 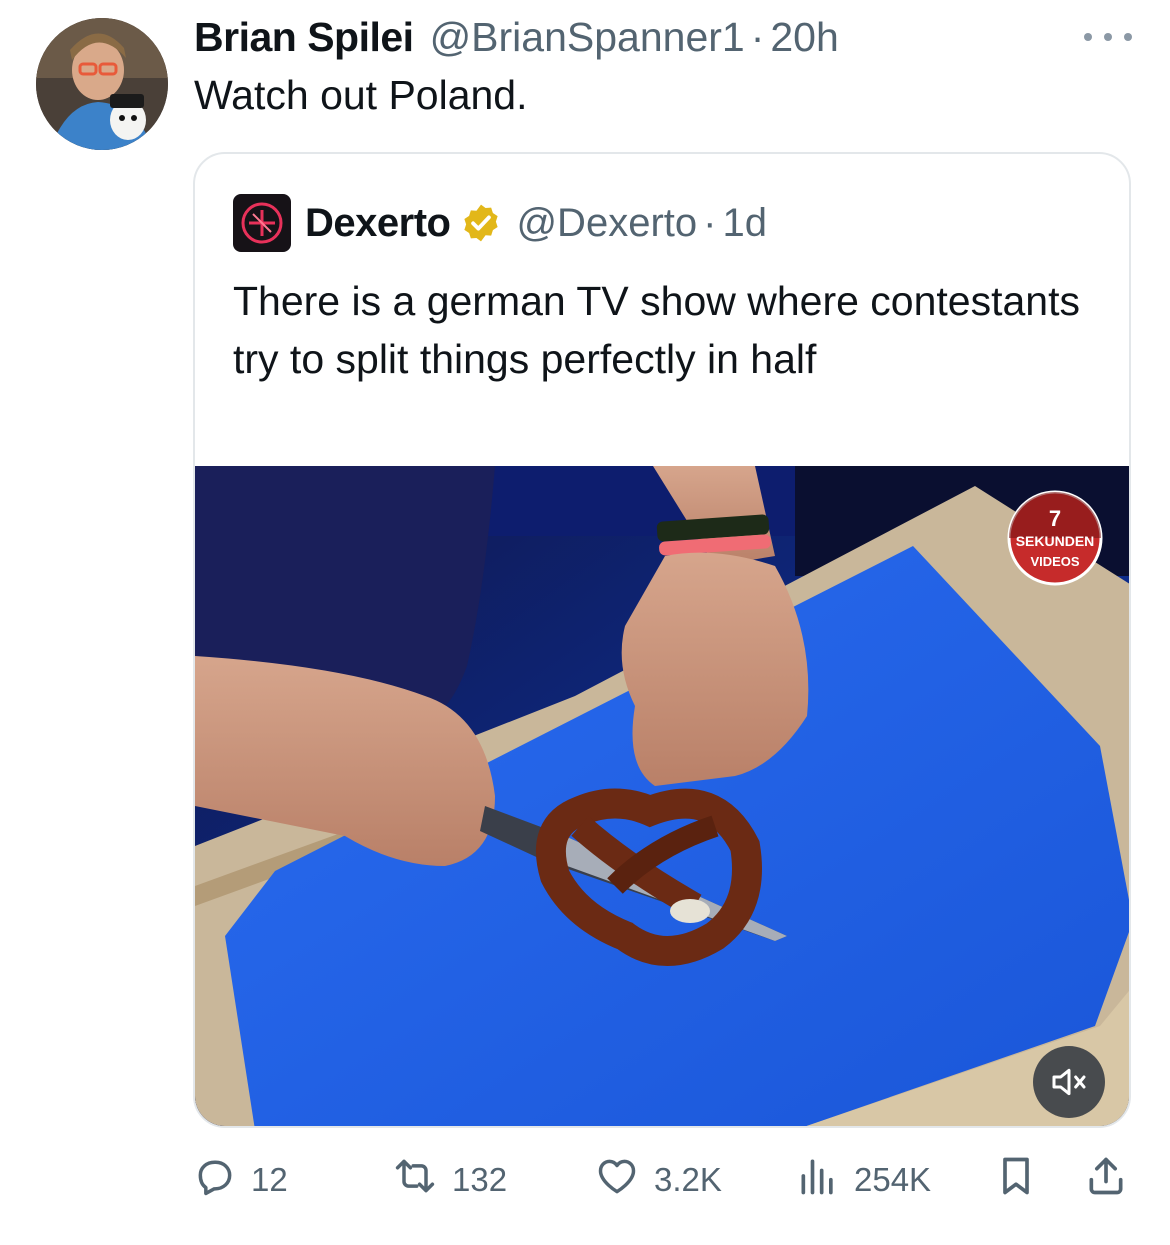 I want to click on station-logo: 7 SEKUNDEN VIDEOS, so click(x=1055, y=538).